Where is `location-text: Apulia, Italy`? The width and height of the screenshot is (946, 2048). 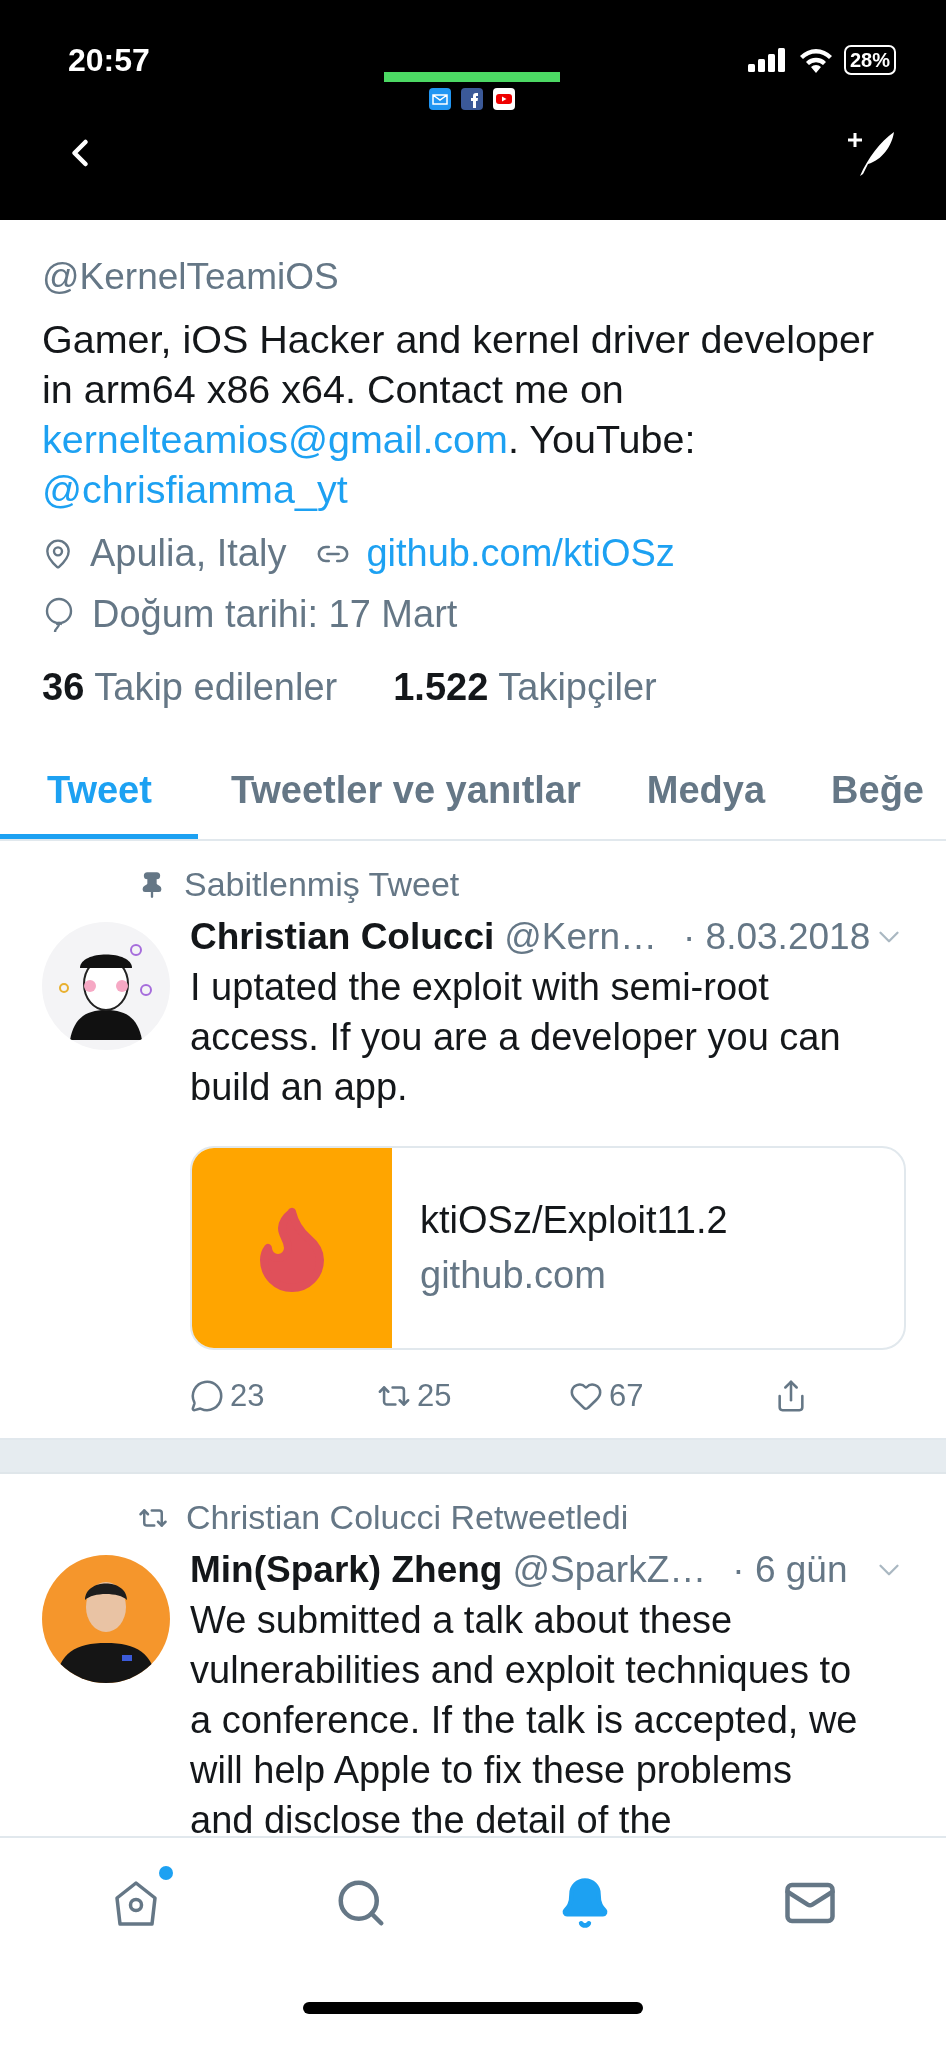 location-text: Apulia, Italy is located at coordinates (188, 553).